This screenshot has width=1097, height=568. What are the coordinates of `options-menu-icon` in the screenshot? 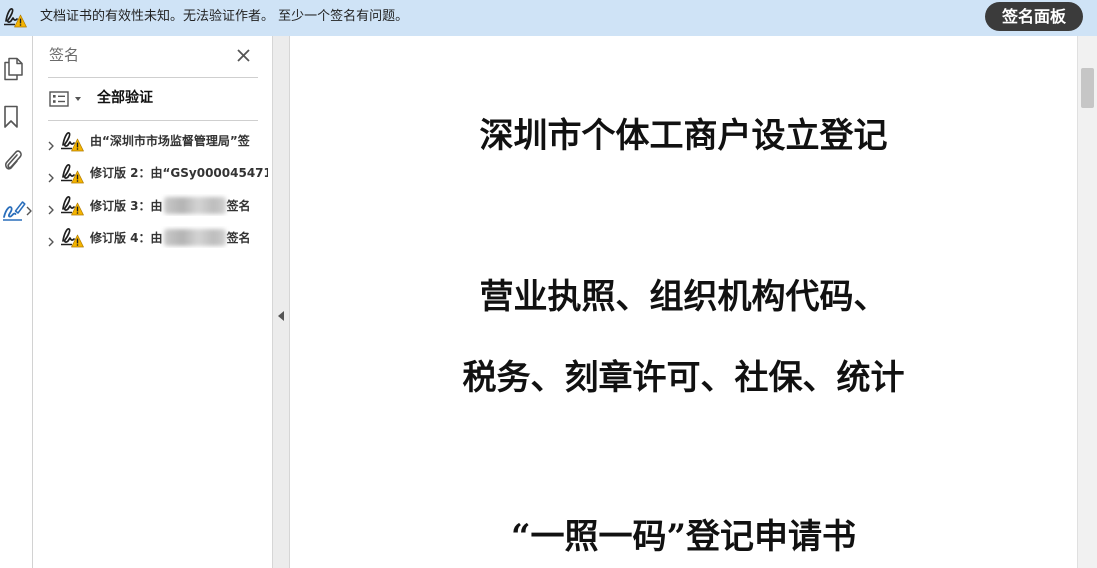 It's located at (59, 101).